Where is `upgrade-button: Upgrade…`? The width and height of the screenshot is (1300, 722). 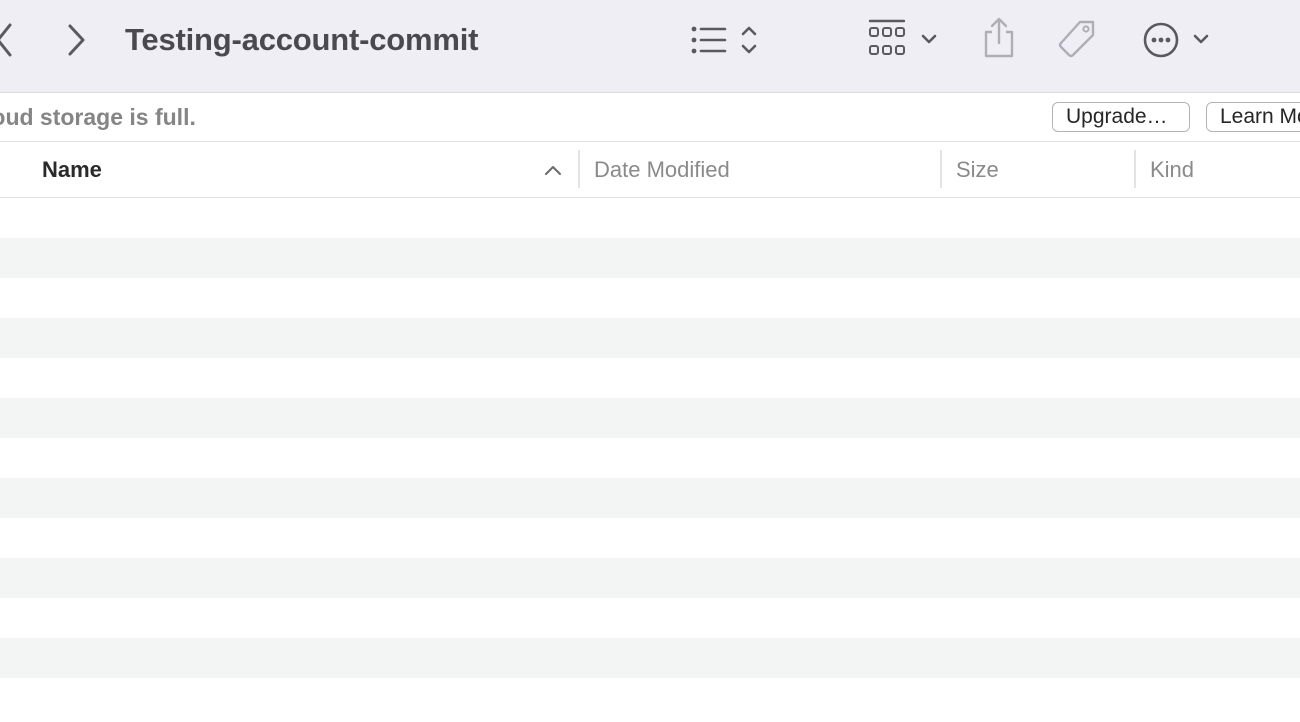 upgrade-button: Upgrade… is located at coordinates (1121, 117).